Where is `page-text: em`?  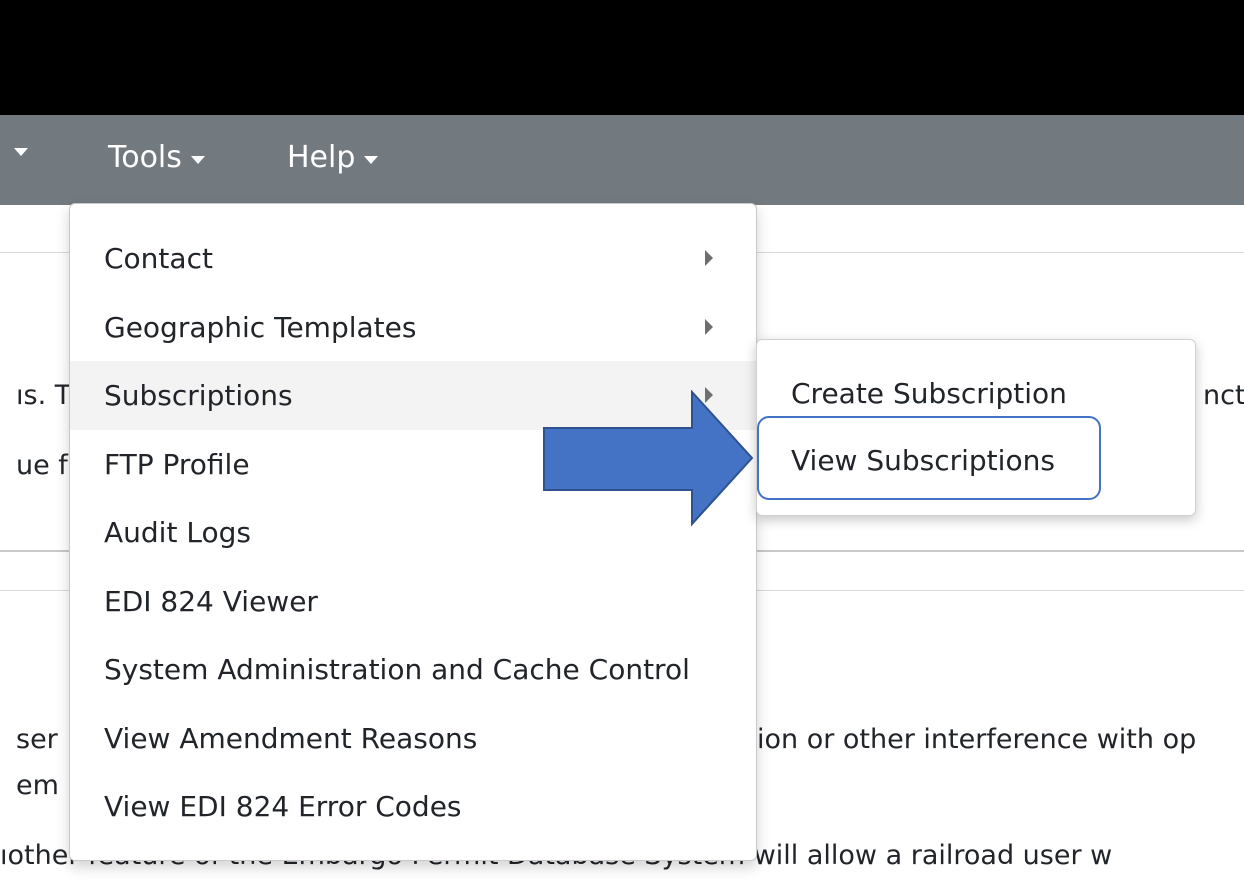 page-text: em is located at coordinates (37, 785).